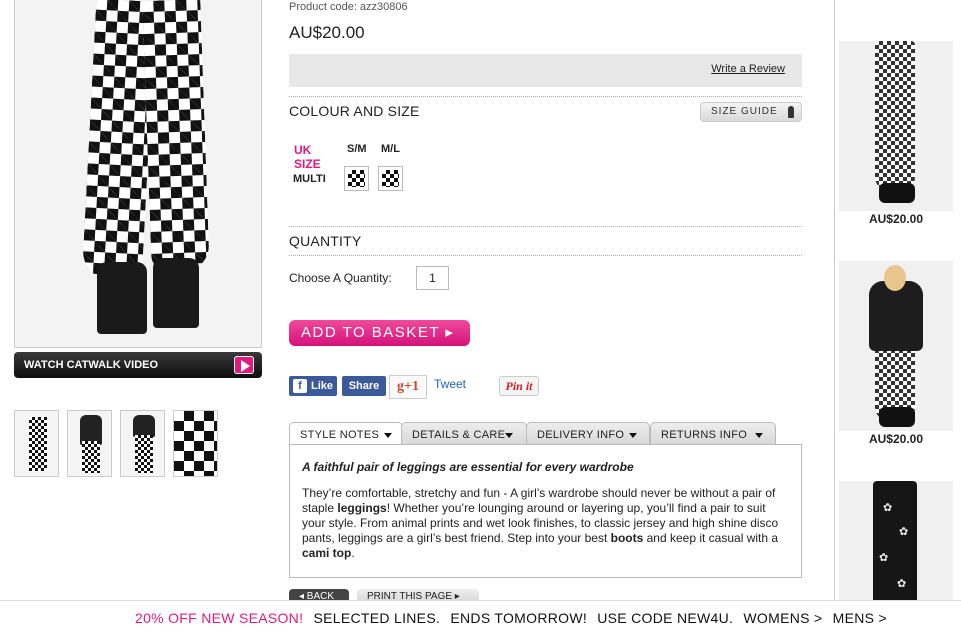 The height and width of the screenshot is (636, 961). Describe the element at coordinates (627, 538) in the screenshot. I see `boots-link: boots` at that location.